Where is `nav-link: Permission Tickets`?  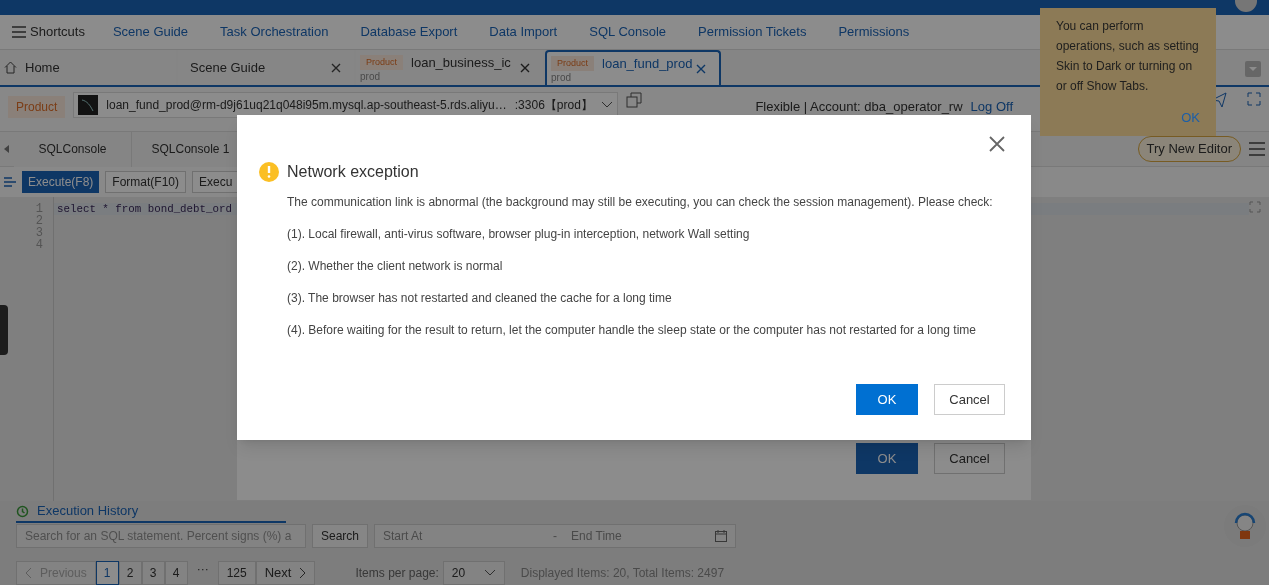
nav-link: Permission Tickets is located at coordinates (752, 32).